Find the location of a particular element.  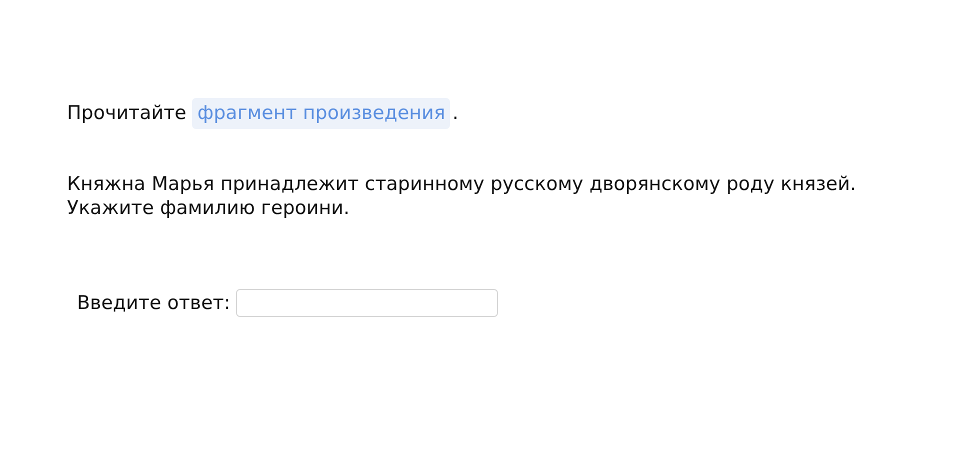

answer-label: Введите ответ: is located at coordinates (153, 303).